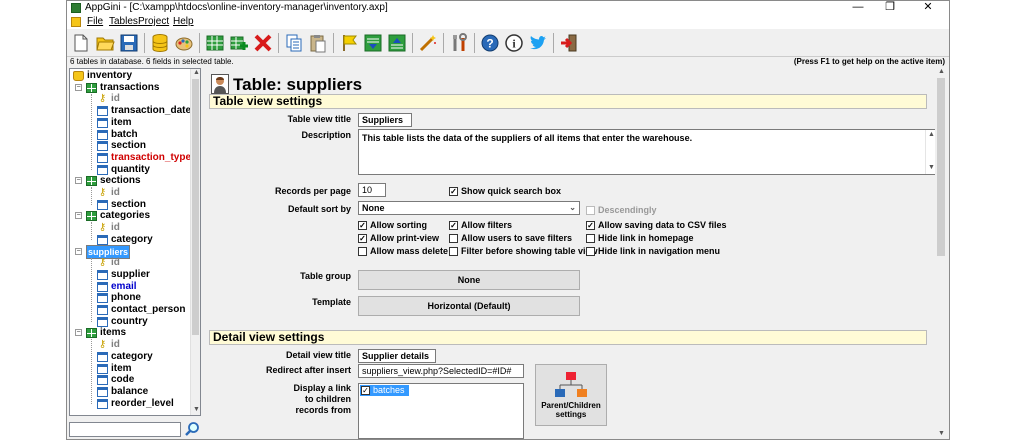 Image resolution: width=1020 pixels, height=440 pixels. I want to click on theme-palette-icon, so click(184, 43).